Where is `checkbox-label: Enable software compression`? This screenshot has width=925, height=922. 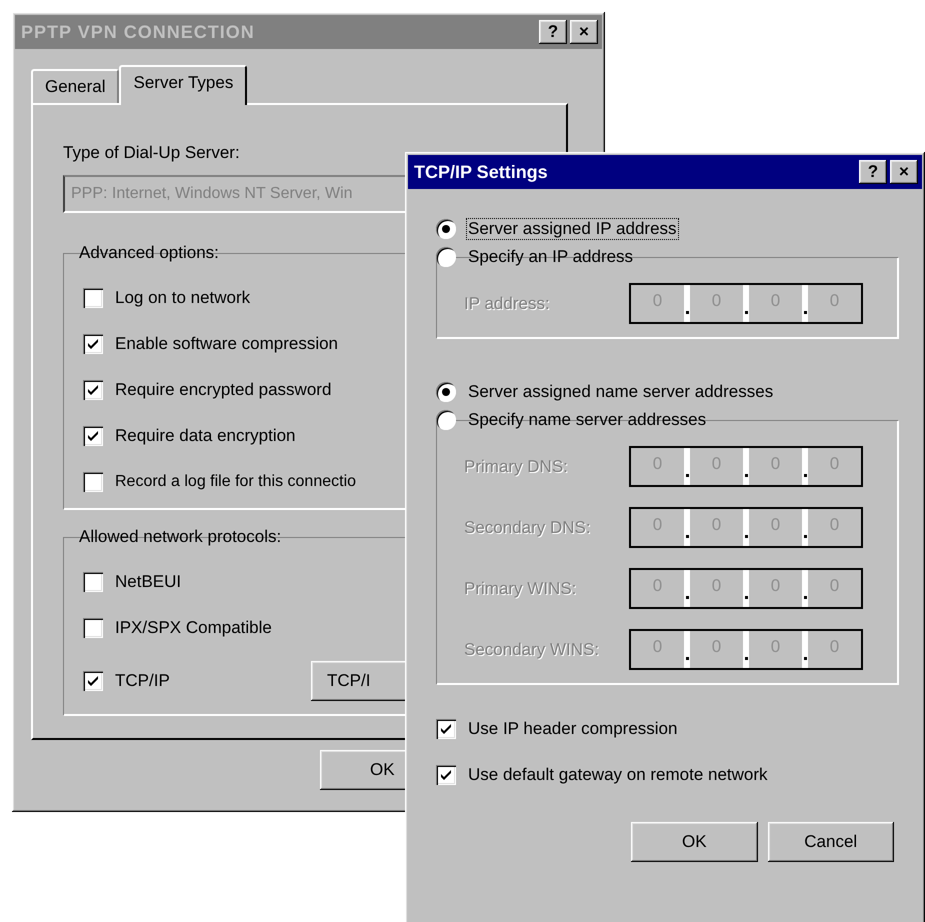 checkbox-label: Enable software compression is located at coordinates (226, 344).